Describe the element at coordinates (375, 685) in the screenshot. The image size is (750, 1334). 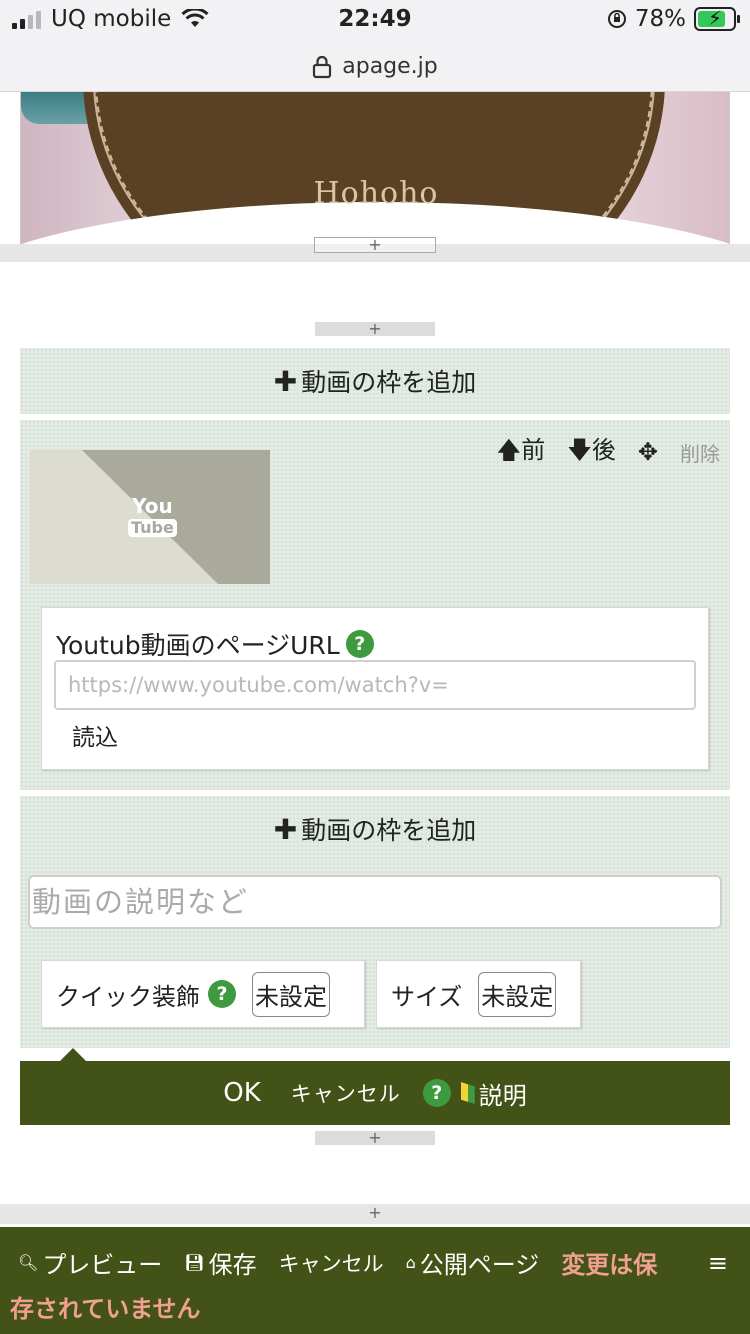
I see `youtube-url-input` at that location.